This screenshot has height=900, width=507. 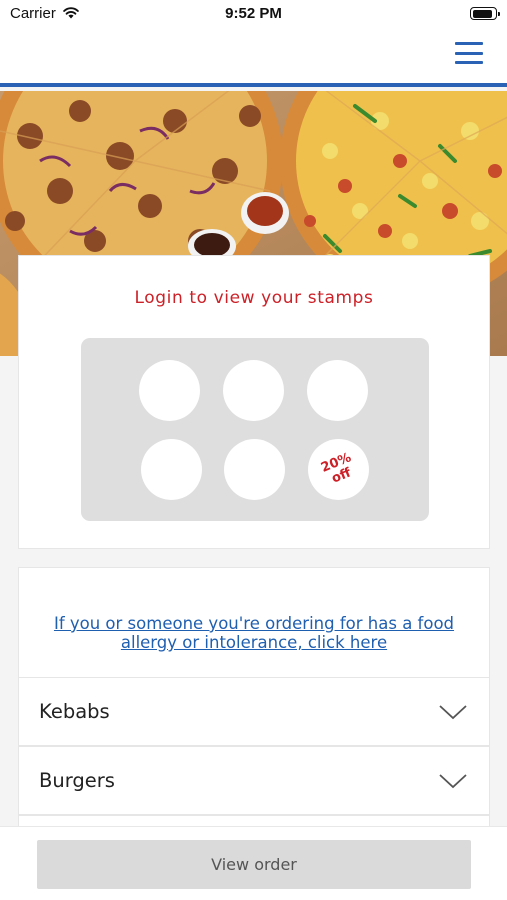 I want to click on clock: 9:52 PM, so click(x=253, y=13).